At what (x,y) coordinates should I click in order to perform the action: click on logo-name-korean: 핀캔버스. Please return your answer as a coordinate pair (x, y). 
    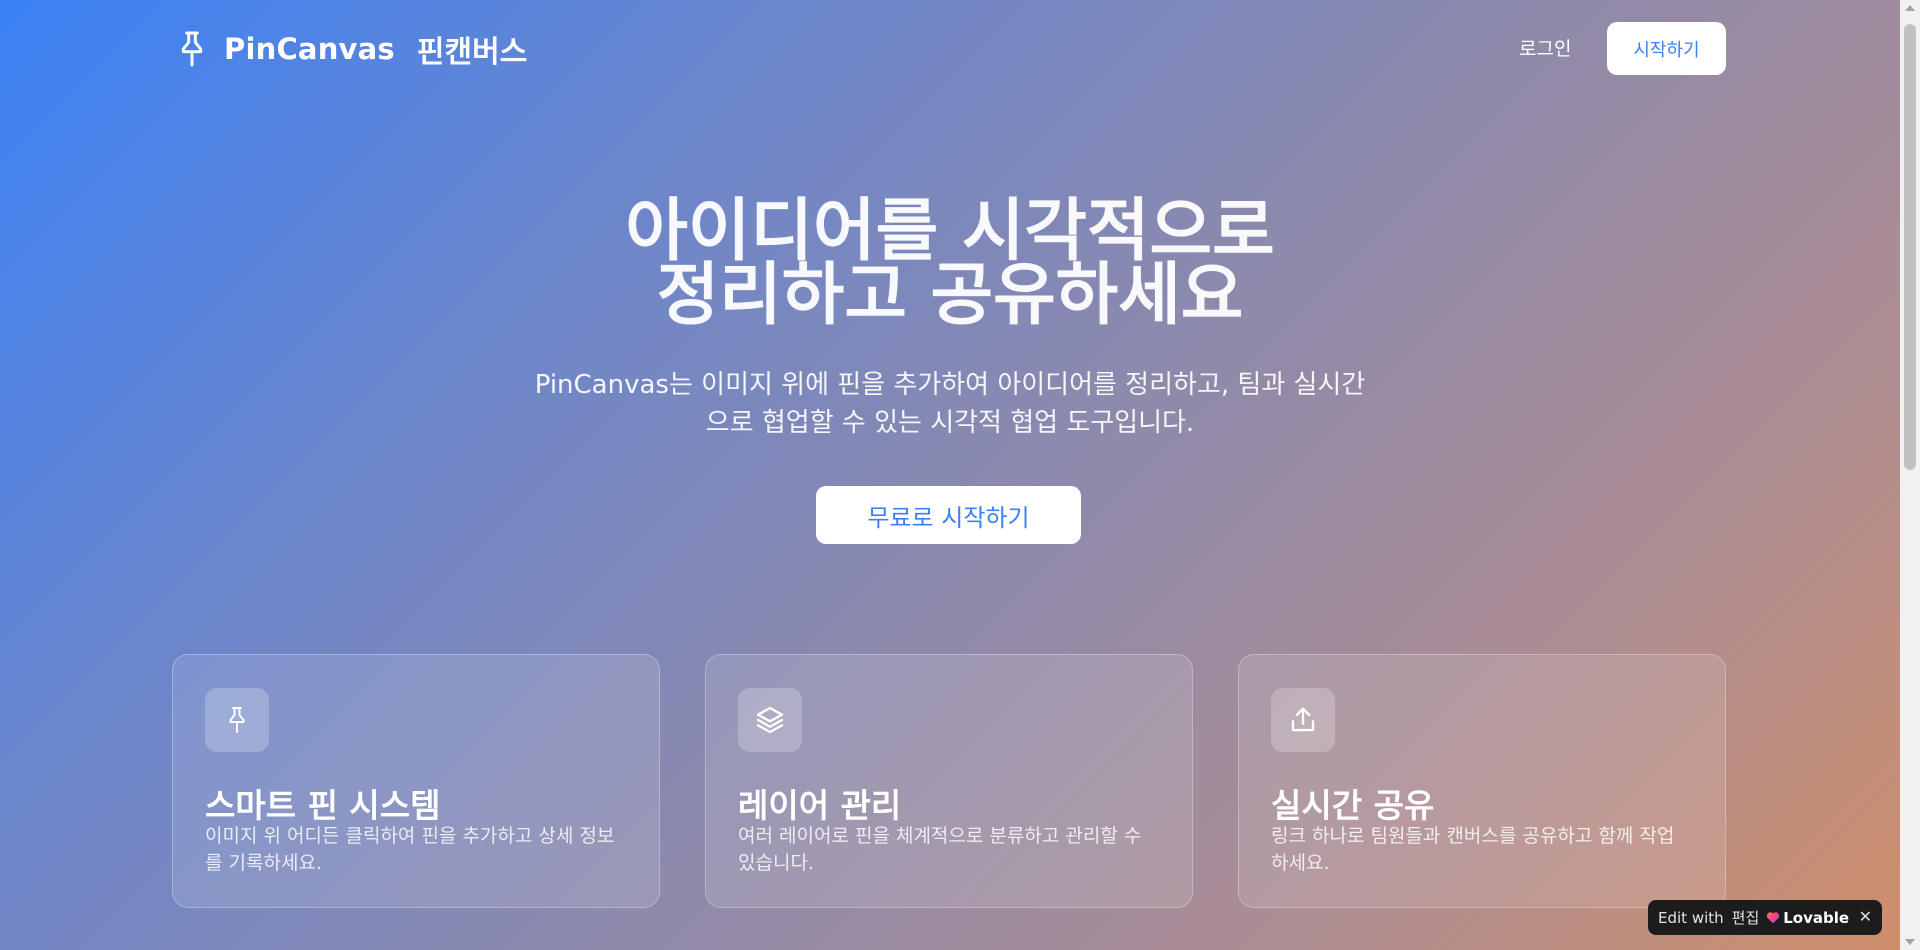
    Looking at the image, I should click on (472, 52).